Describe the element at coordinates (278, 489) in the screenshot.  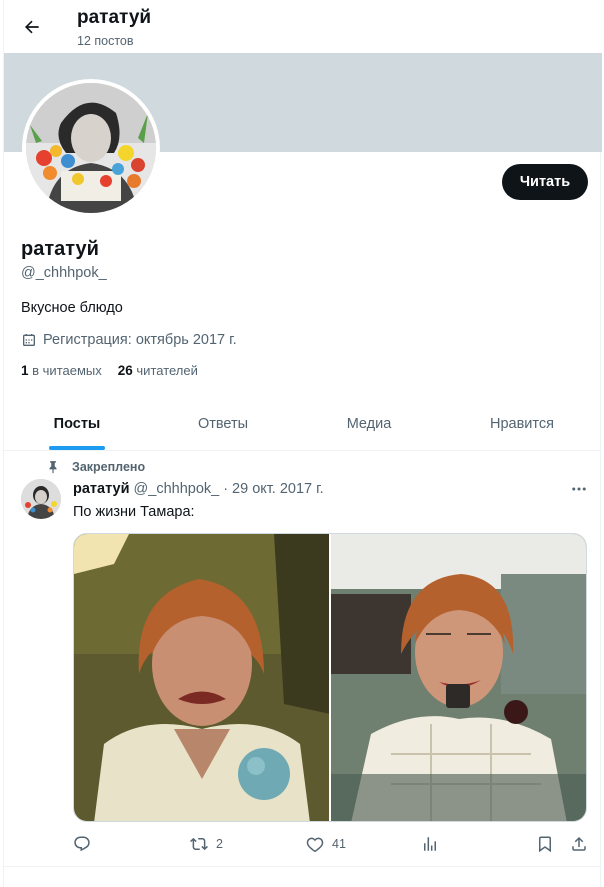
I see `tweet-date: 29 окт. 2017 г.` at that location.